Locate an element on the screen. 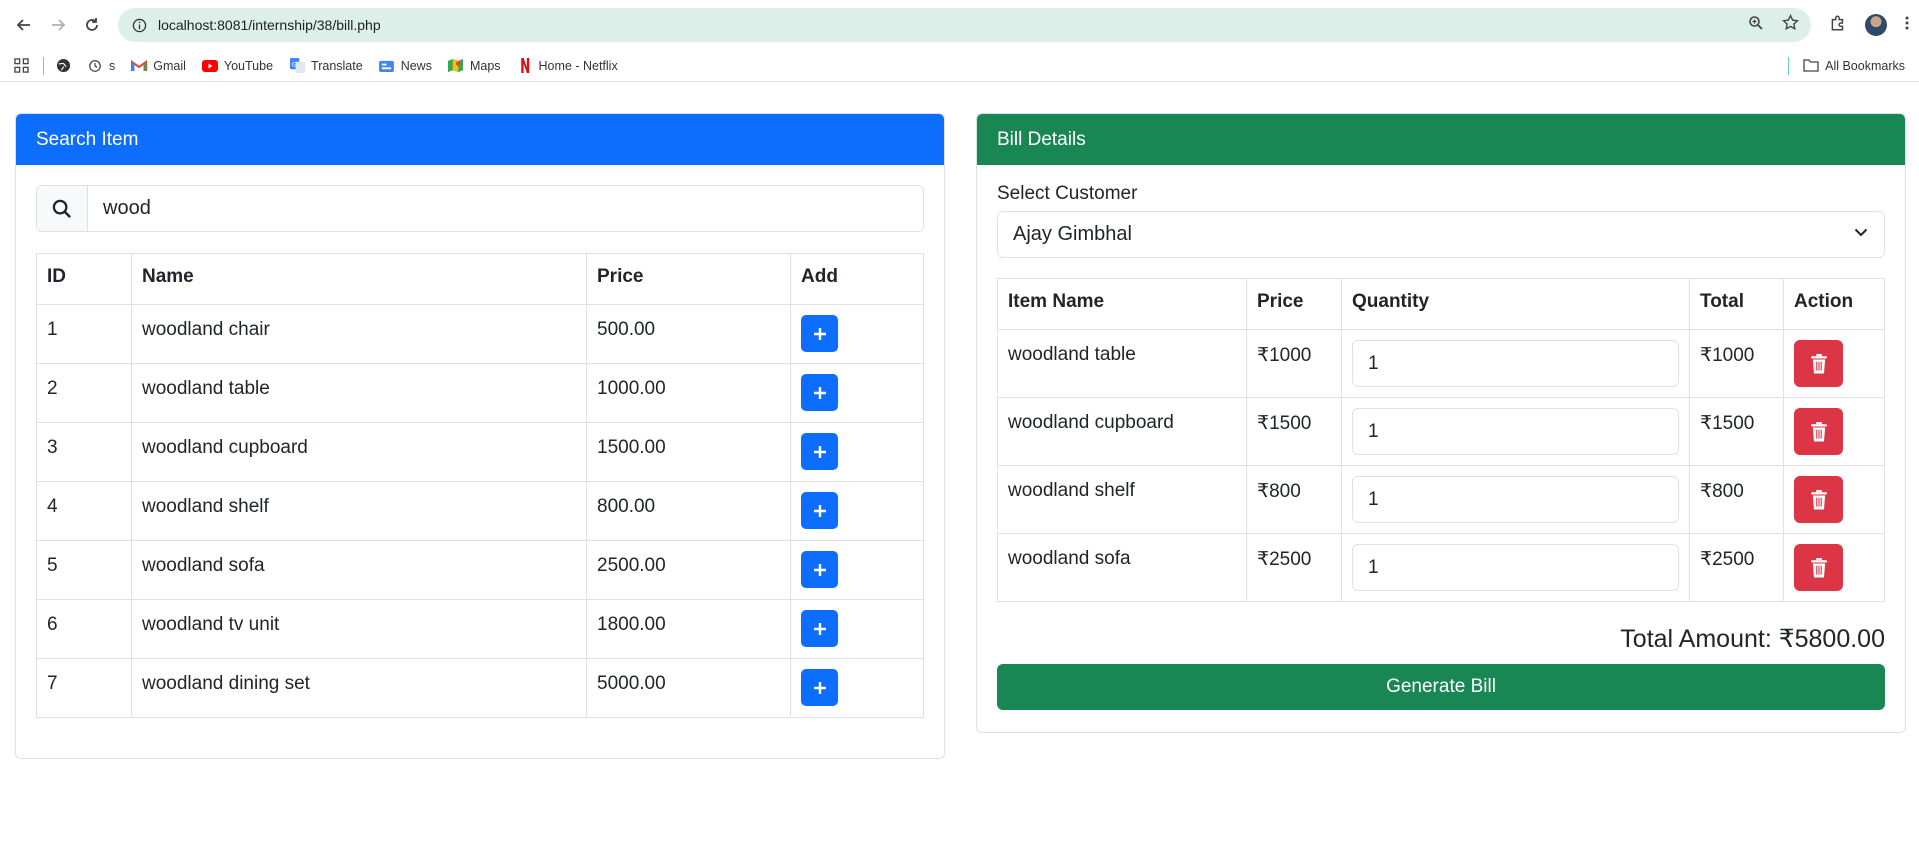 The width and height of the screenshot is (1919, 846). menu-icon is located at coordinates (1907, 25).